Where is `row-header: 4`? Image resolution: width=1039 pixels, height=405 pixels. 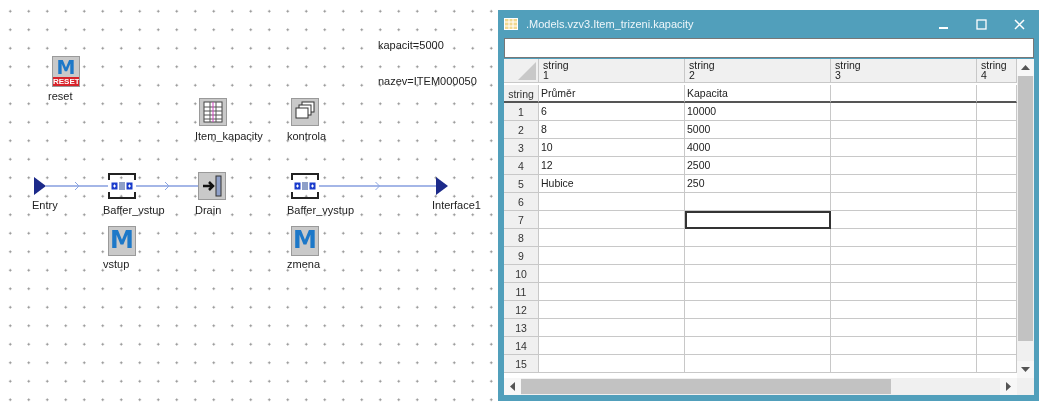 row-header: 4 is located at coordinates (521, 166).